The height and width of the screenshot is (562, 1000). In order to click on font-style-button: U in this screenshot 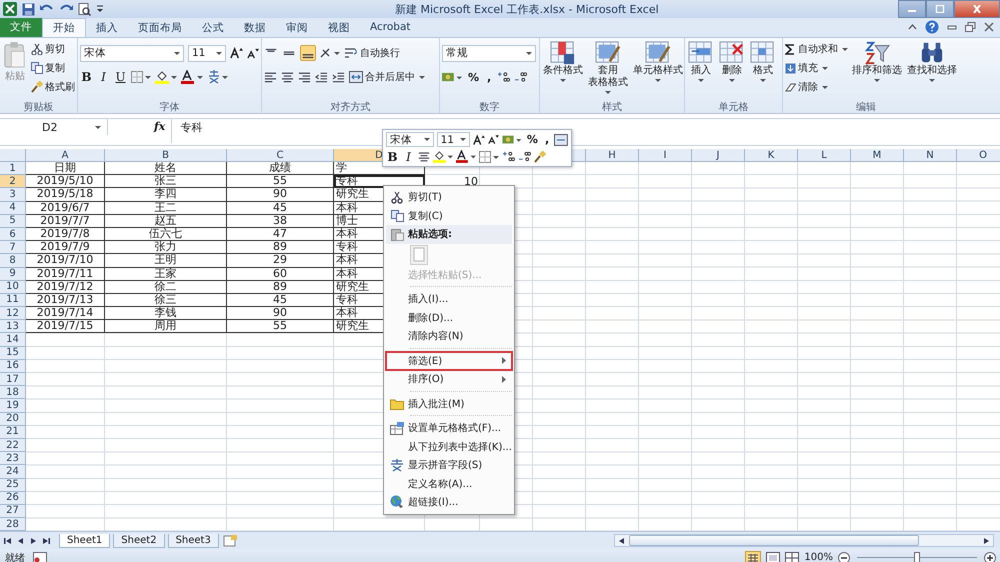, I will do `click(120, 77)`.